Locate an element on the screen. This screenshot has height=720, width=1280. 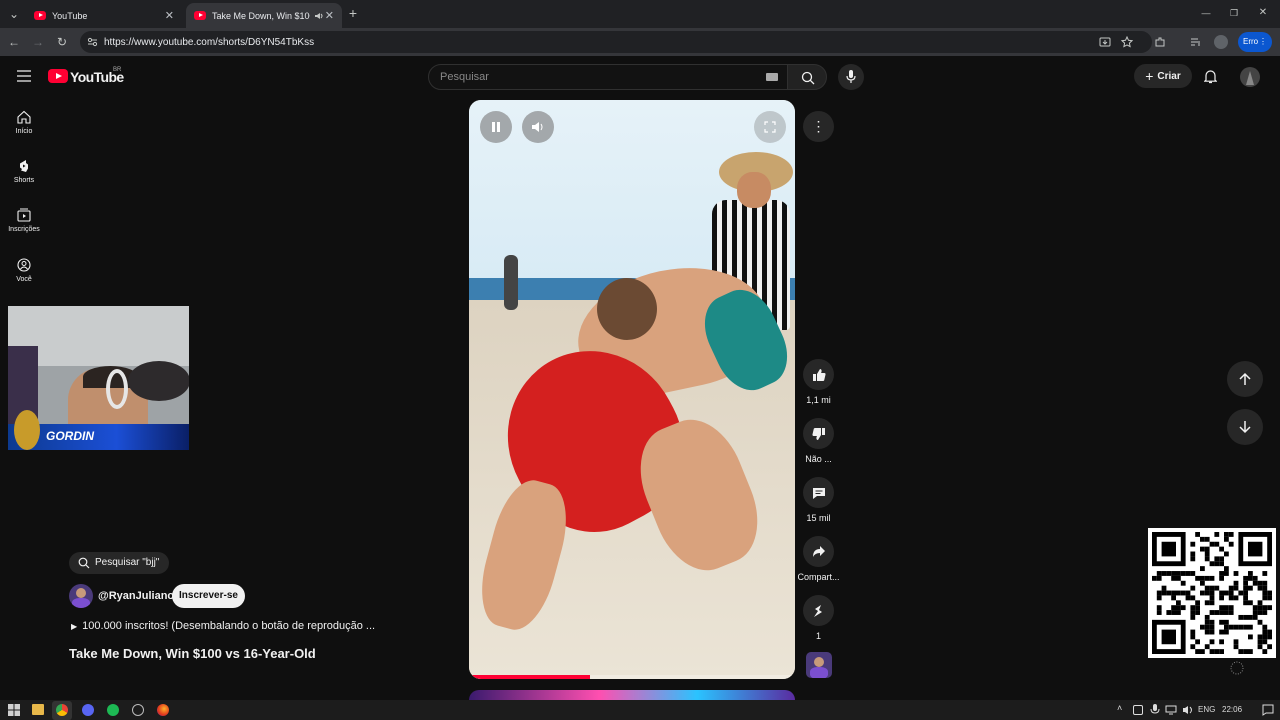
keyboard-icon is located at coordinates (772, 77).